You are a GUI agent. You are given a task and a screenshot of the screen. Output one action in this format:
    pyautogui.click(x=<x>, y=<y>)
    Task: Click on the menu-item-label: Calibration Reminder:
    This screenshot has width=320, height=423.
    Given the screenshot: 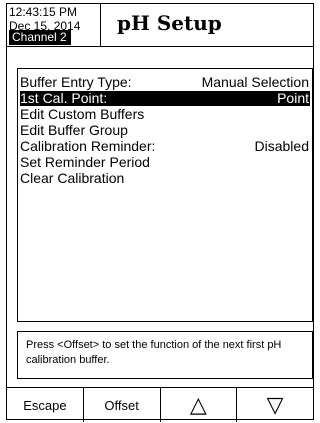 What is the action you would take?
    pyautogui.click(x=88, y=146)
    